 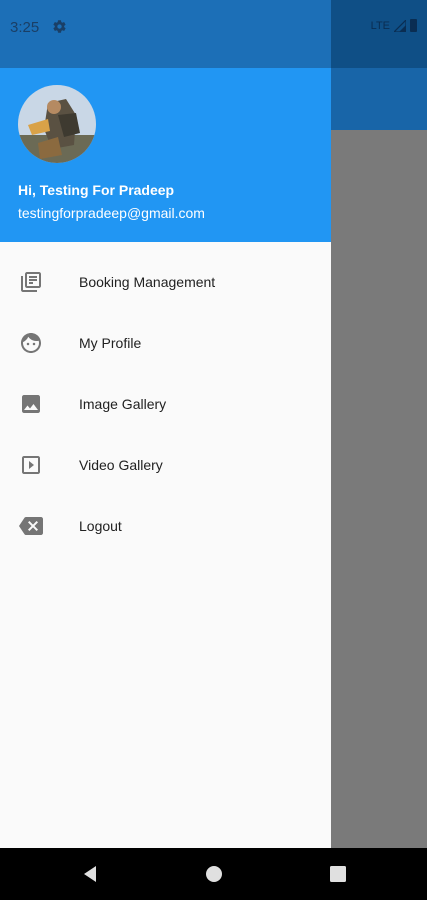 I want to click on status-indicators: LTE, so click(x=394, y=25).